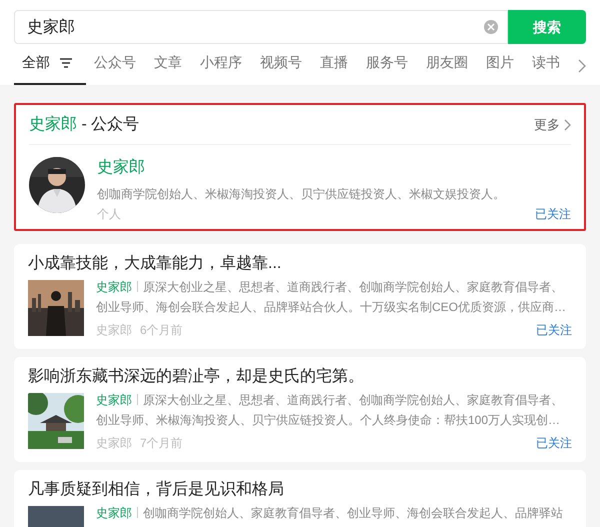 This screenshot has width=600, height=527. I want to click on article-title: 影响浙东藏书深远的碧沚亭，却是史氏的宅第。, so click(300, 377).